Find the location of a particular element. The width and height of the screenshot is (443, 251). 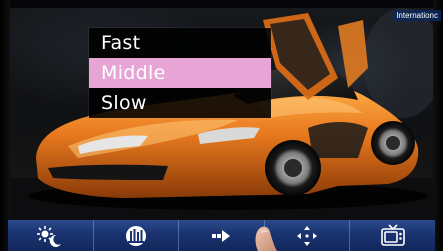

next-button is located at coordinates (222, 235).